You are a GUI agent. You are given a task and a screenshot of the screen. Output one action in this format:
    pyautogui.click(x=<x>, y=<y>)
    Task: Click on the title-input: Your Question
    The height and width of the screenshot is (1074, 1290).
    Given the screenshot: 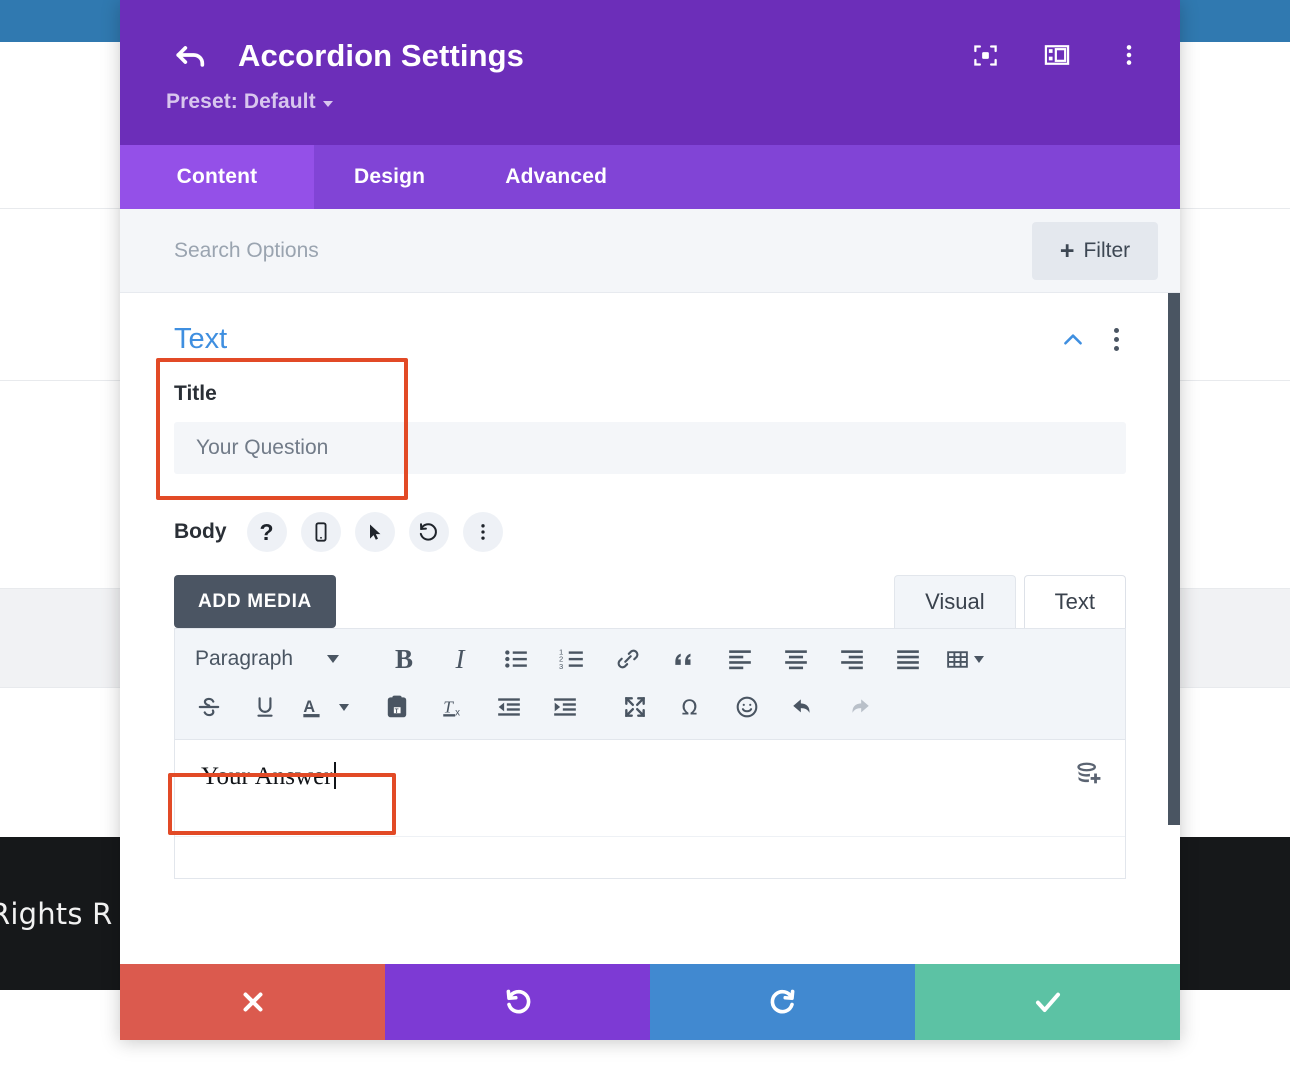 What is the action you would take?
    pyautogui.click(x=650, y=448)
    